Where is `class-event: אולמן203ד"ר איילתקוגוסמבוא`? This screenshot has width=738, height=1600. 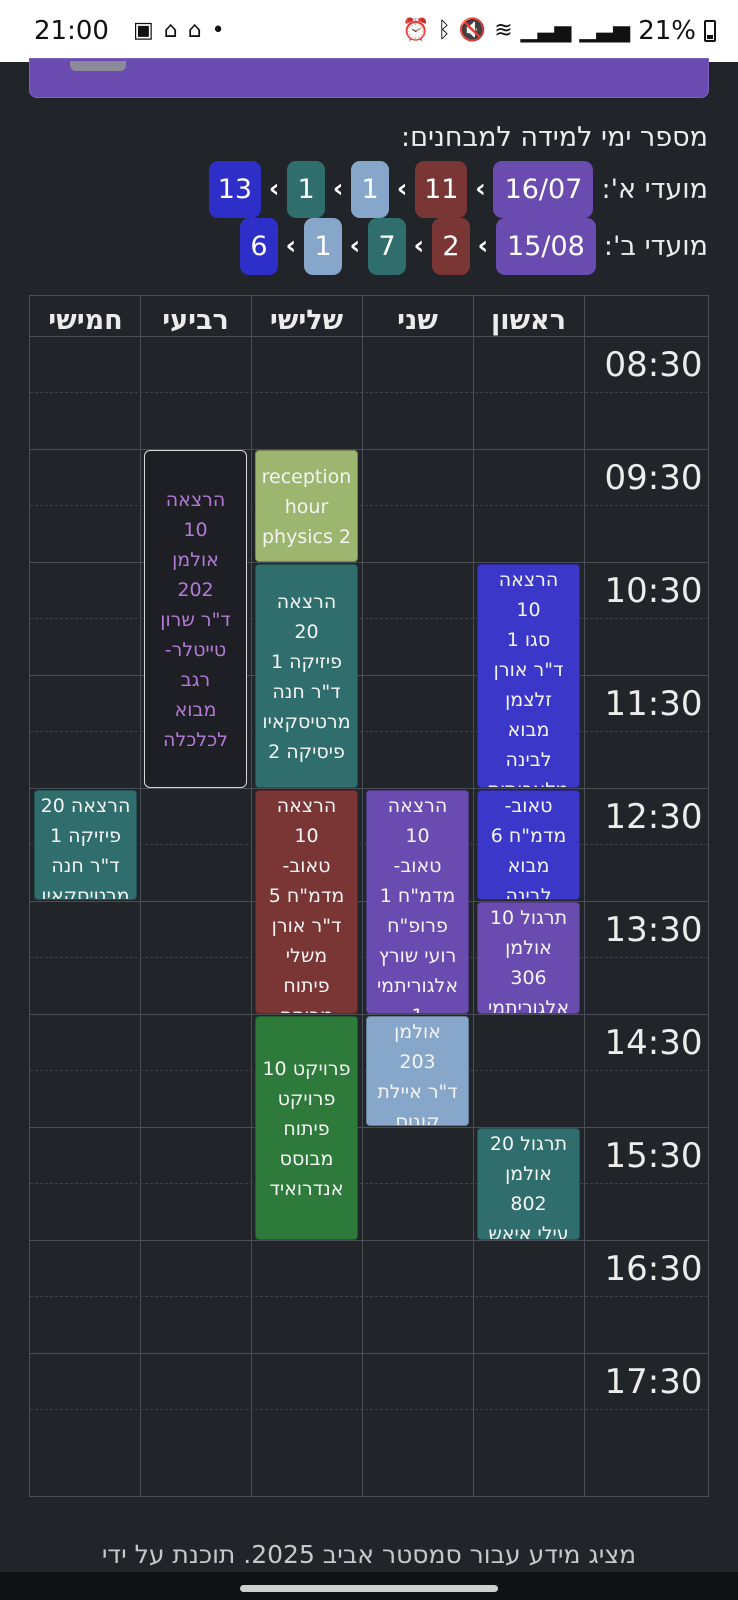
class-event: אולמן203ד"ר איילתקוגוסמבוא is located at coordinates (417, 1071).